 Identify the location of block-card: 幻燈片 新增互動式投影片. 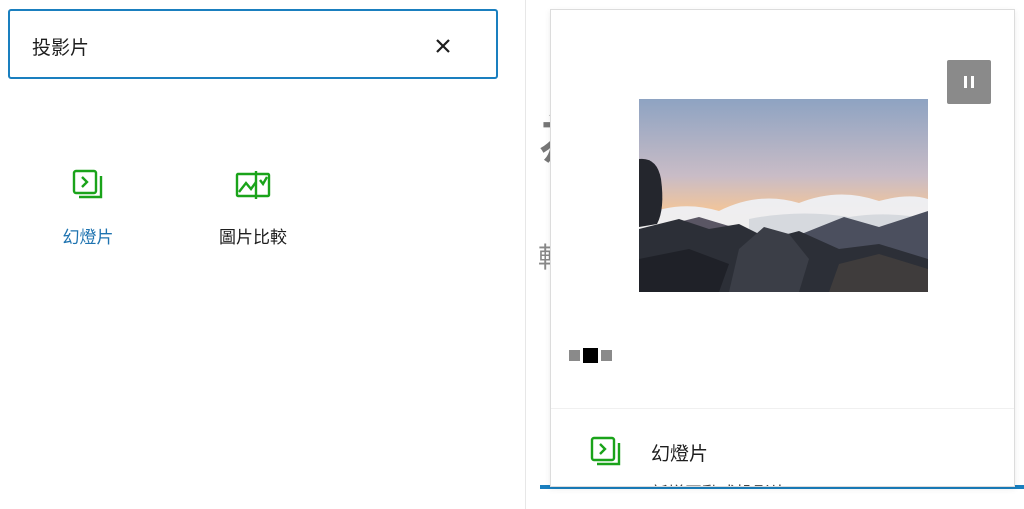
(782, 447).